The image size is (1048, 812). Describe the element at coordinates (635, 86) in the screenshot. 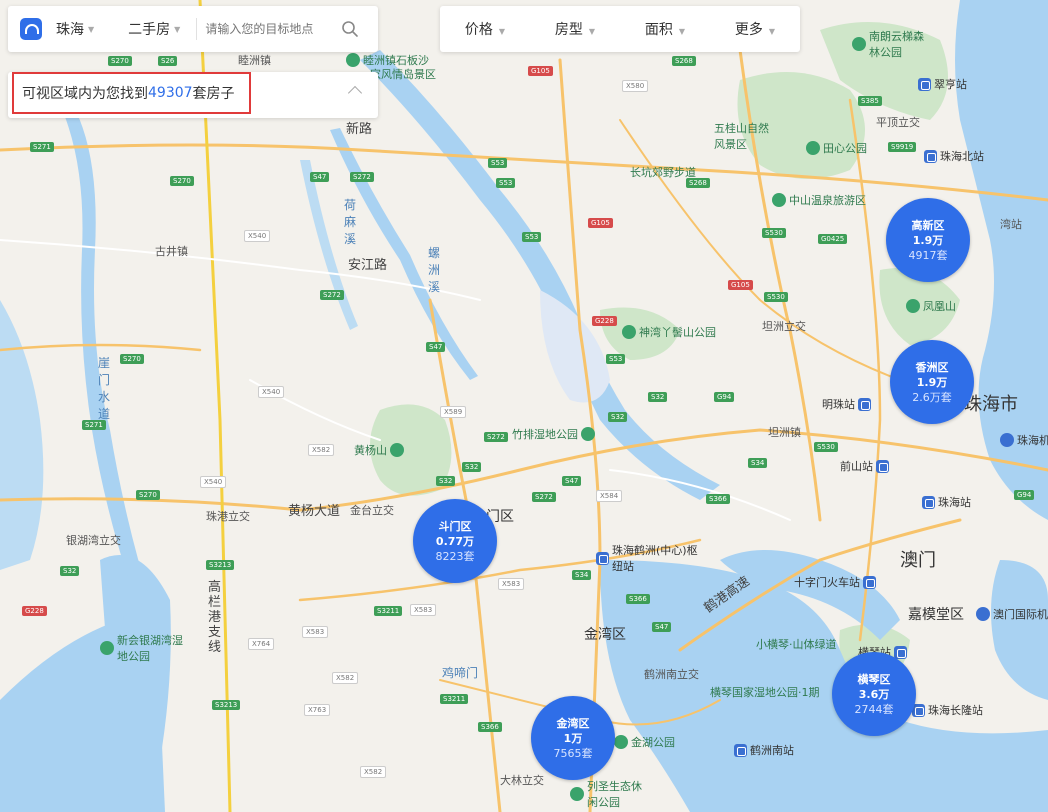

I see `road-badge: X580` at that location.